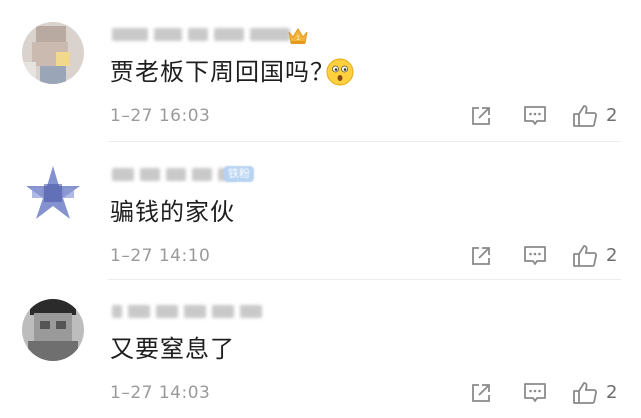 The image size is (641, 418). I want to click on comment-timestamp: 1–27 16:03, so click(160, 116).